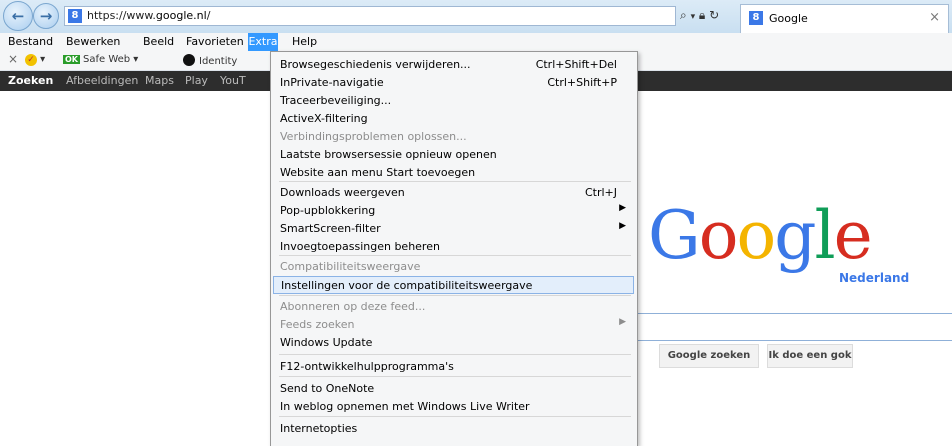  Describe the element at coordinates (332, 82) in the screenshot. I see `menu-item-label: InPrivate-navigatie` at that location.